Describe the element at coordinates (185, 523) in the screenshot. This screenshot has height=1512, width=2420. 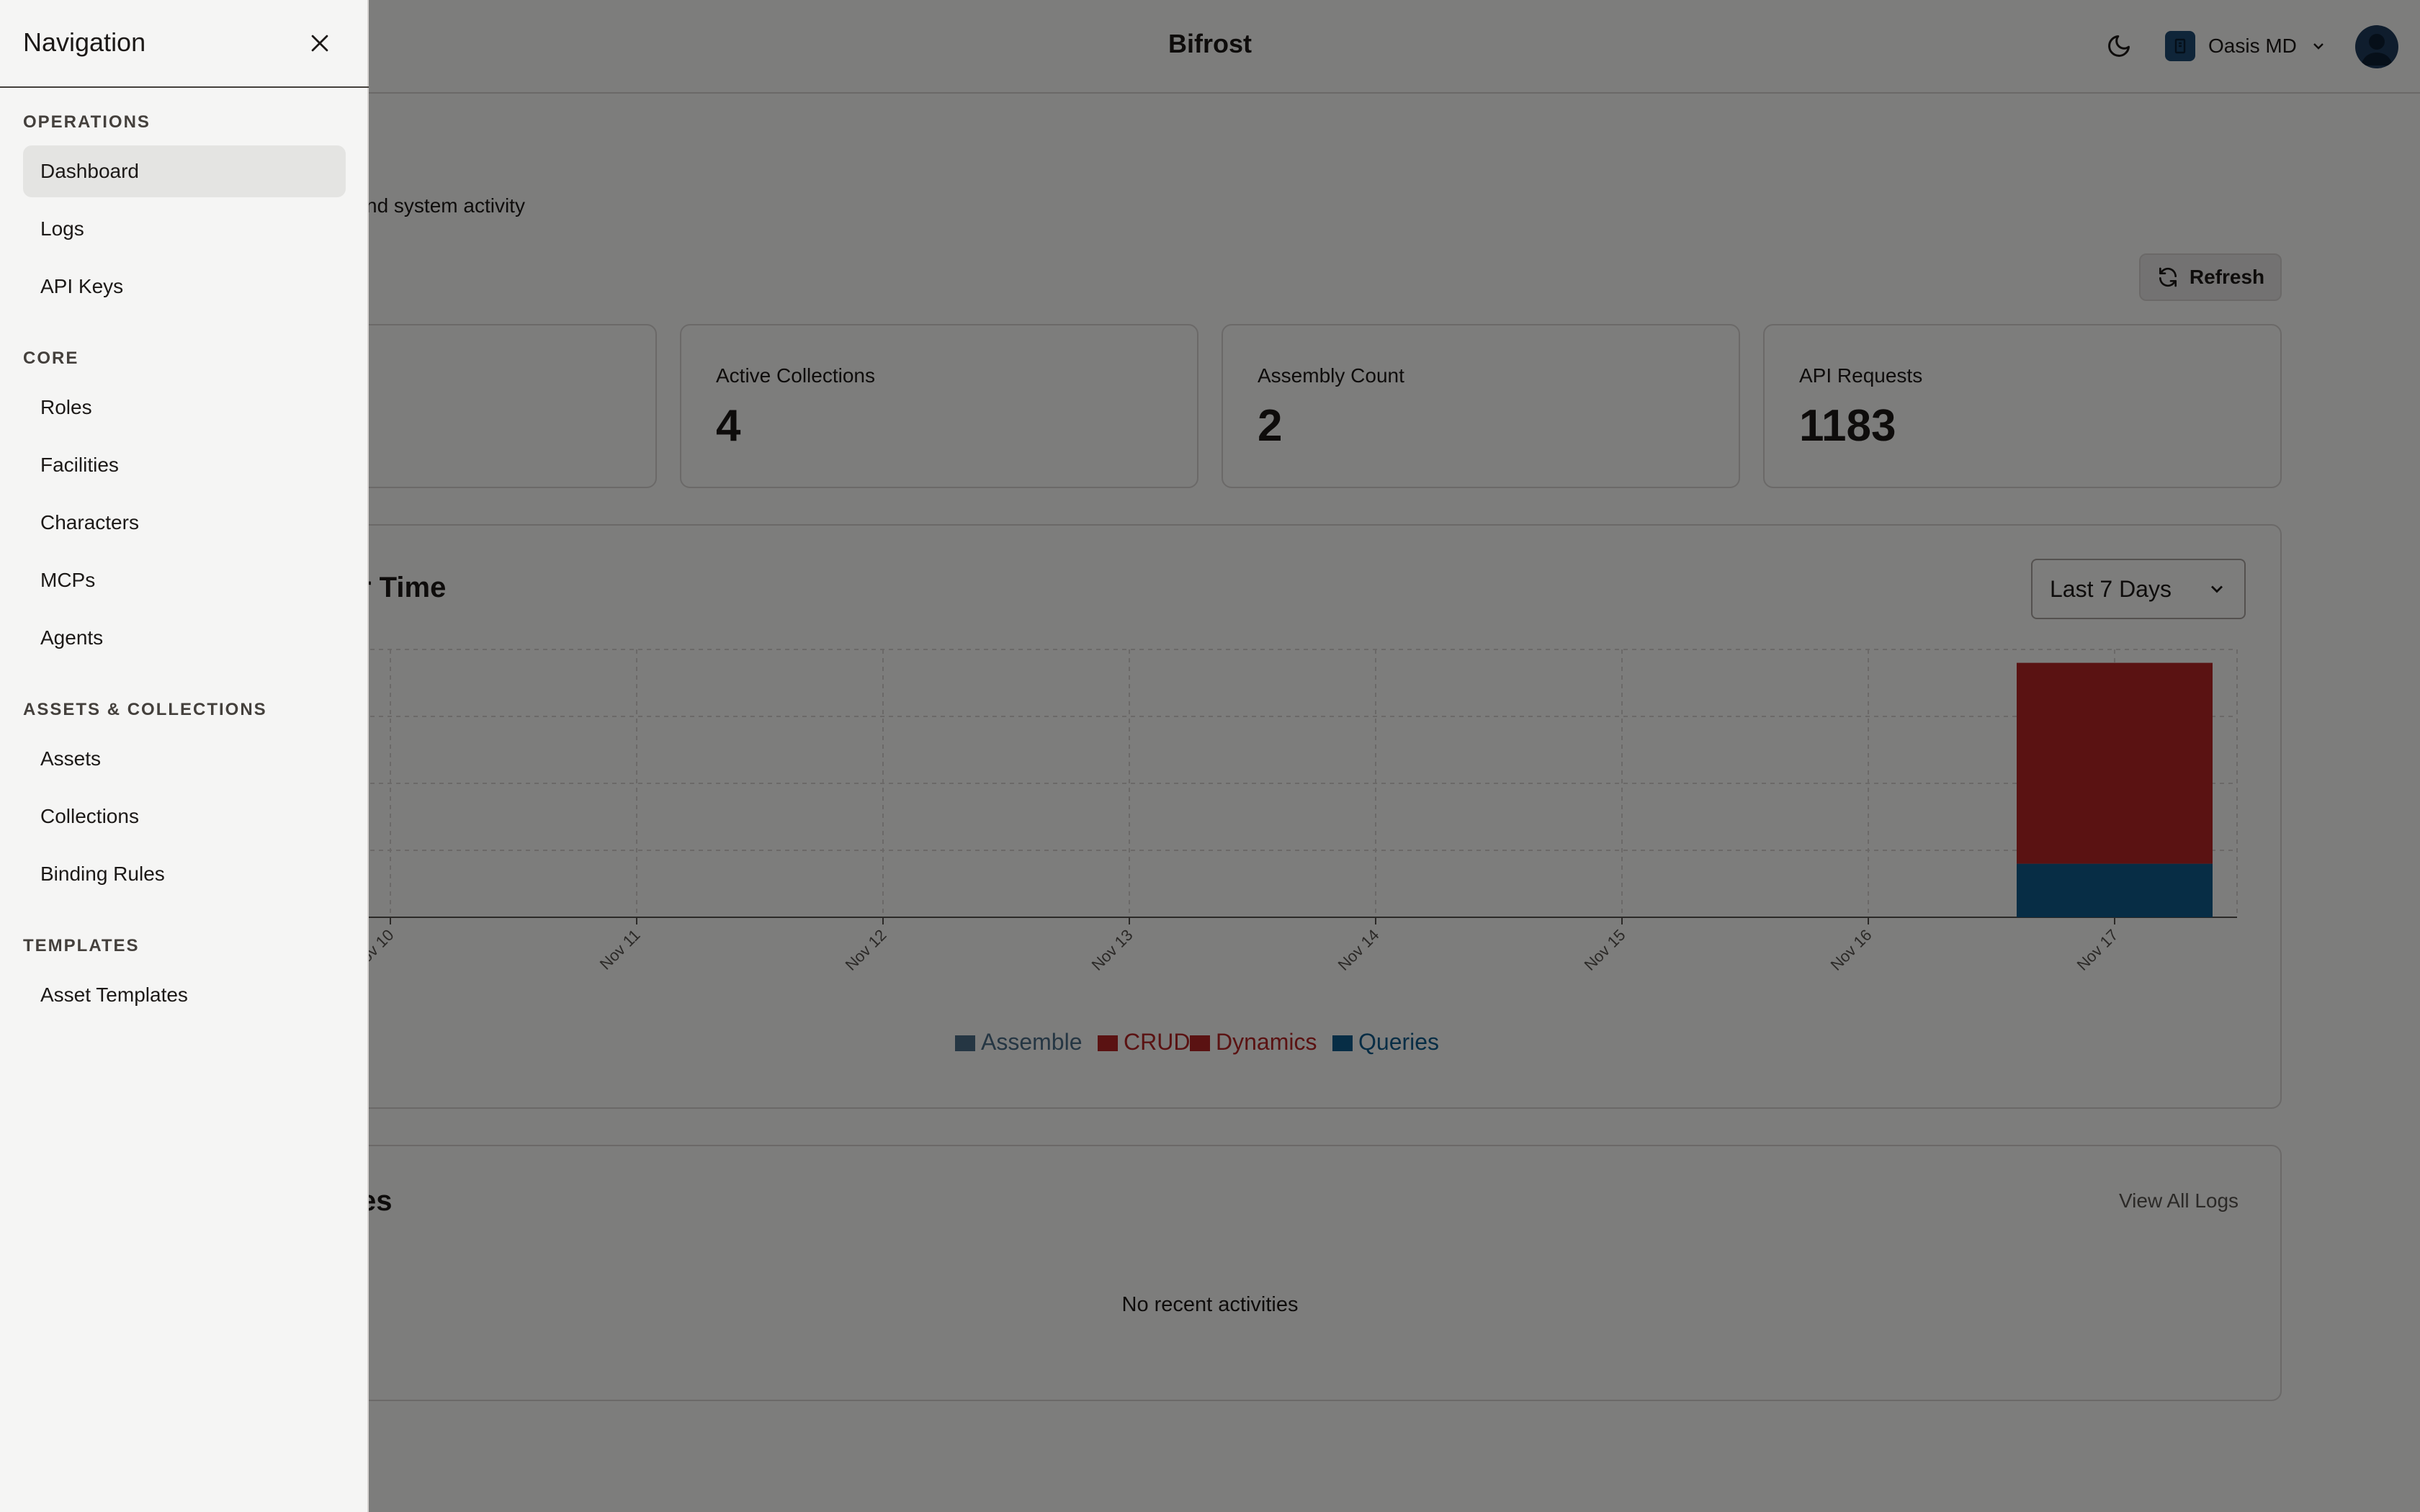
I see `nav-item-characters: Characters` at that location.